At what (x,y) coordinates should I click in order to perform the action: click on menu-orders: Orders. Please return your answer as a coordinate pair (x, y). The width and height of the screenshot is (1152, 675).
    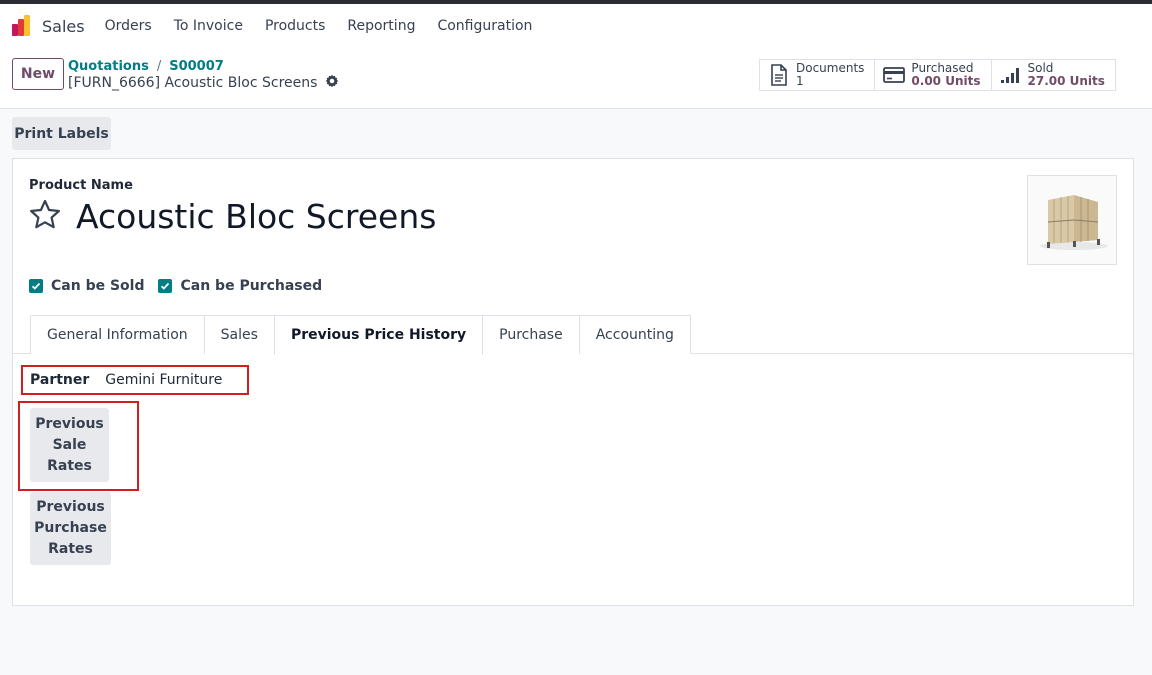
    Looking at the image, I should click on (128, 26).